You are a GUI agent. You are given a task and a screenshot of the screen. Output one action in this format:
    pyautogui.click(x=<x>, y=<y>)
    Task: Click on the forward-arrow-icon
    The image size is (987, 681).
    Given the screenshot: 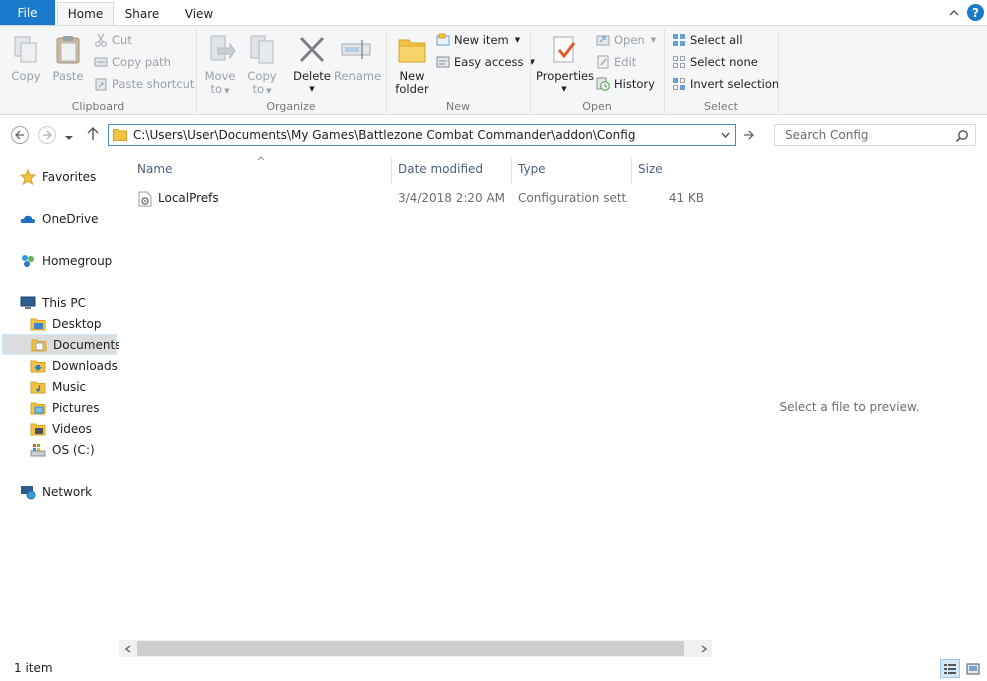 What is the action you would take?
    pyautogui.click(x=47, y=135)
    